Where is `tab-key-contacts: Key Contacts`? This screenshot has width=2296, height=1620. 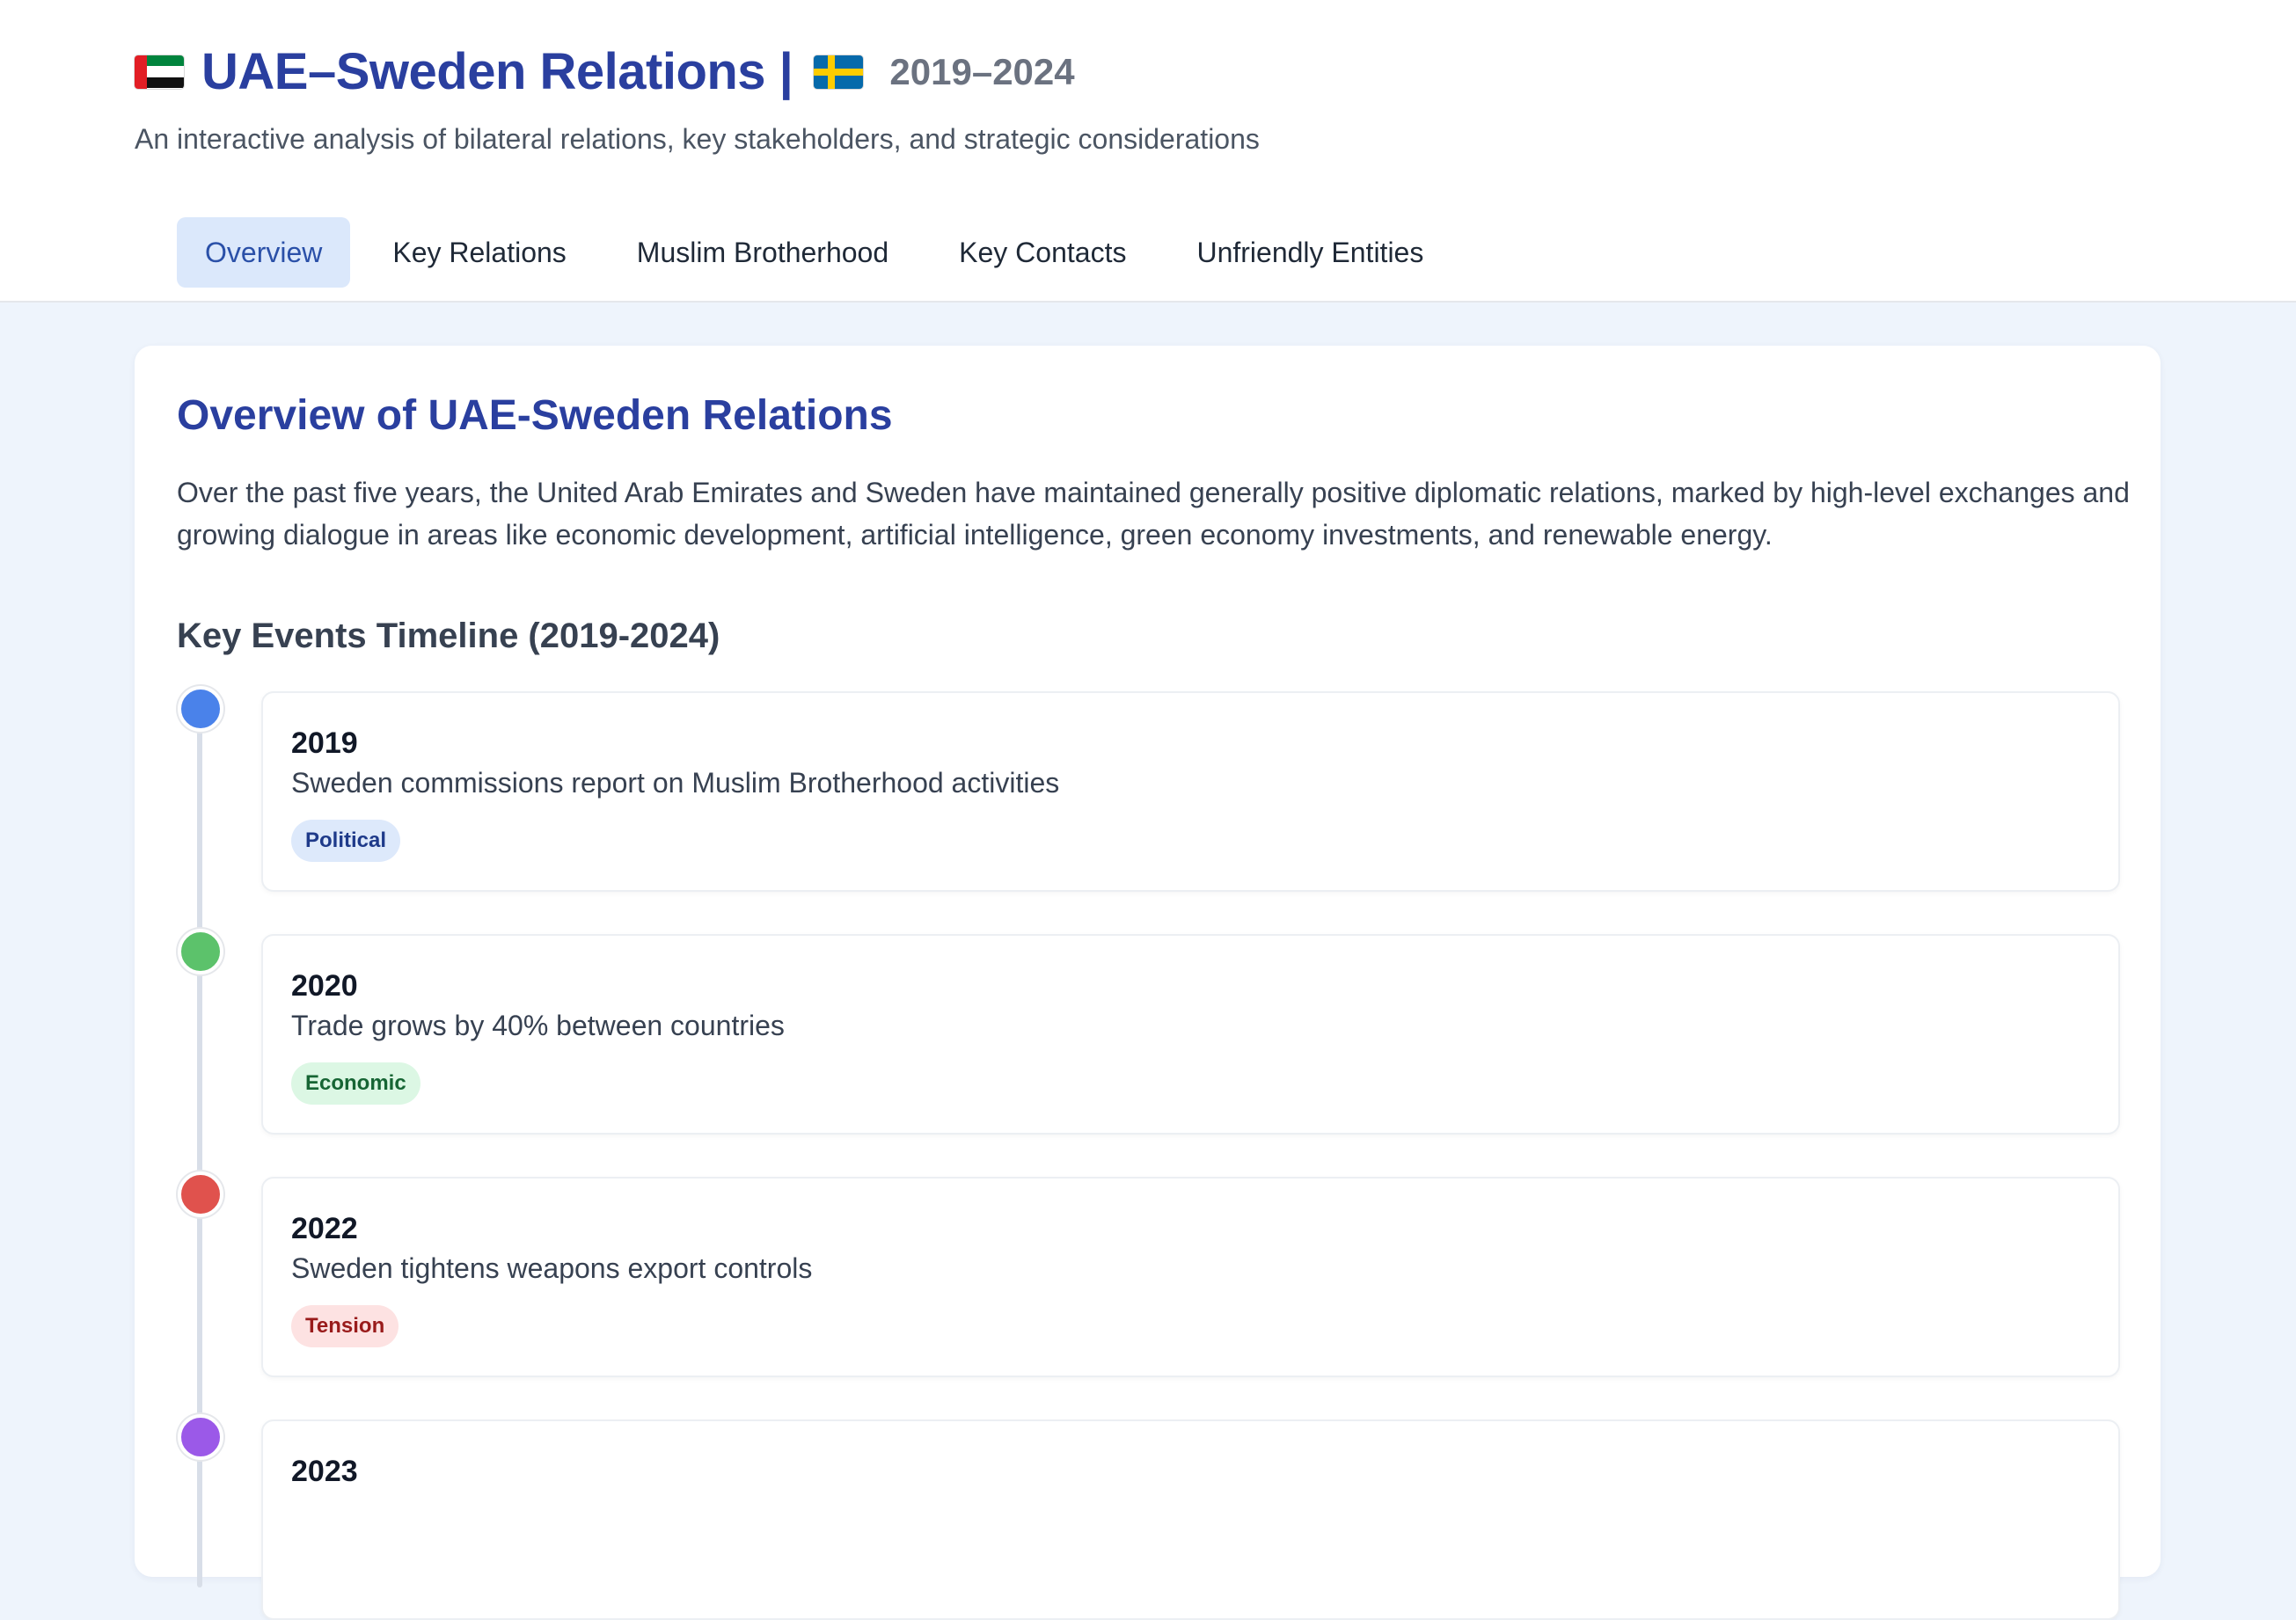 tab-key-contacts: Key Contacts is located at coordinates (1042, 252).